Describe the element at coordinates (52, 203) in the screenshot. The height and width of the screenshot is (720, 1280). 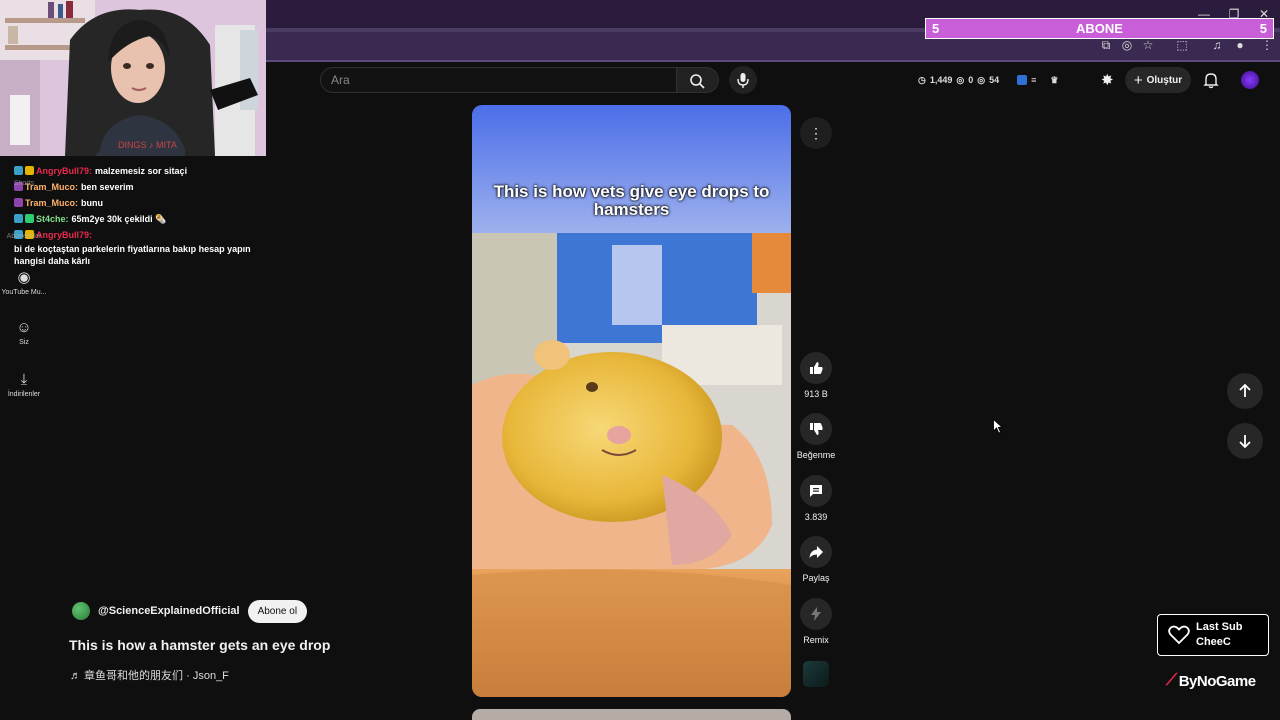
I see `chat-username: Tram_Muco:` at that location.